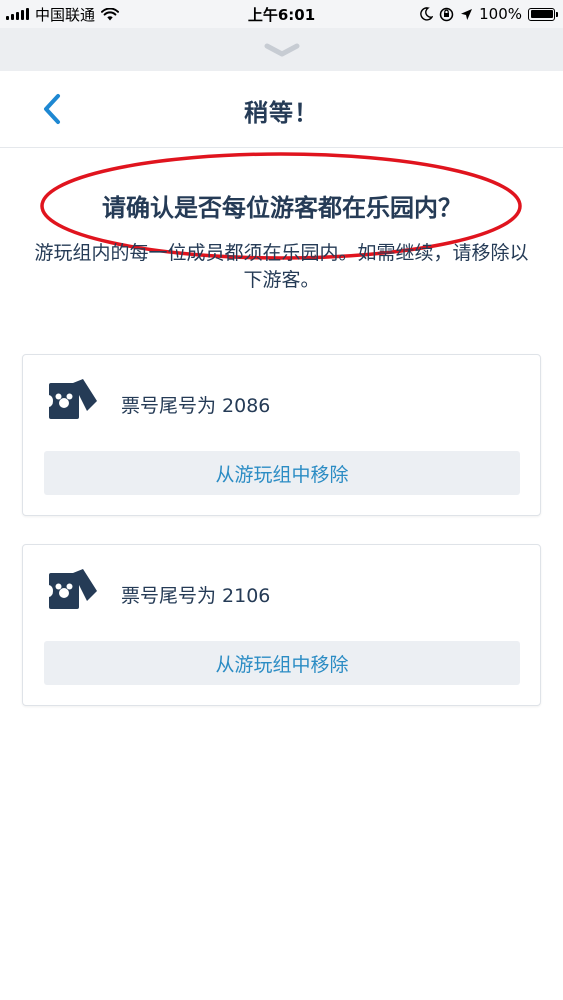  What do you see at coordinates (196, 596) in the screenshot?
I see `ticket-number-label: 票号尾号为 2106` at bounding box center [196, 596].